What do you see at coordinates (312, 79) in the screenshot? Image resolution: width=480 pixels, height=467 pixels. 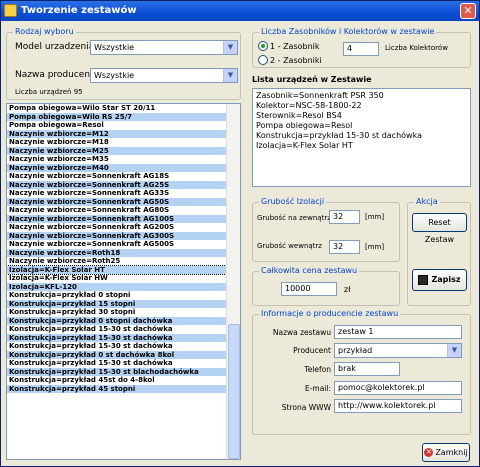 I see `set-list-heading: Lista urządzeń w Zestawie` at bounding box center [312, 79].